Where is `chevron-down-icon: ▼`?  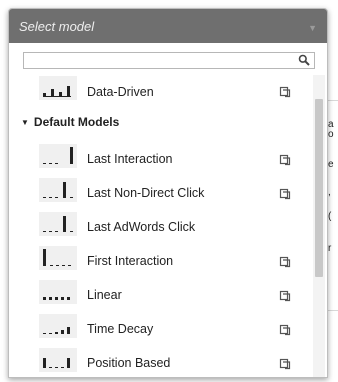
chevron-down-icon: ▼ is located at coordinates (312, 28).